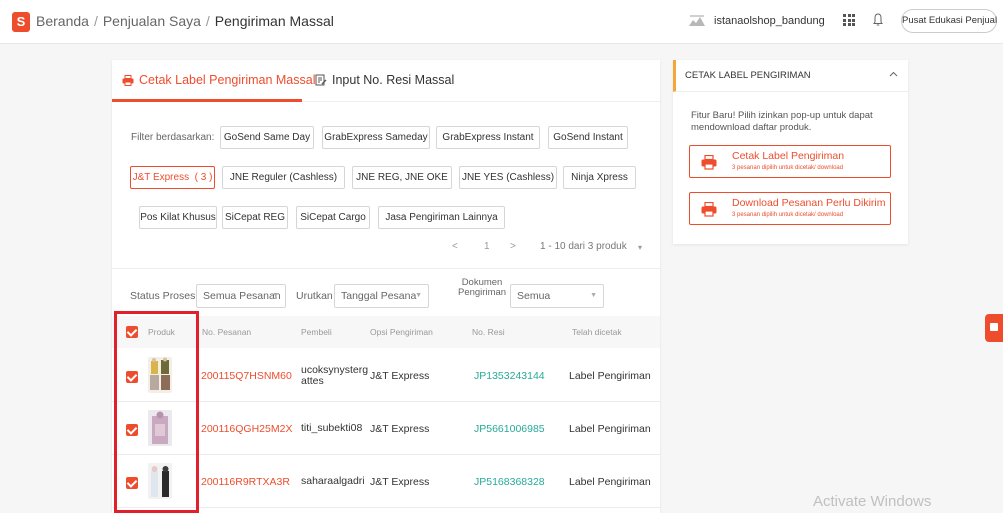 Image resolution: width=1003 pixels, height=513 pixels. Describe the element at coordinates (227, 332) in the screenshot. I see `column-header: No. Pesanan` at that location.